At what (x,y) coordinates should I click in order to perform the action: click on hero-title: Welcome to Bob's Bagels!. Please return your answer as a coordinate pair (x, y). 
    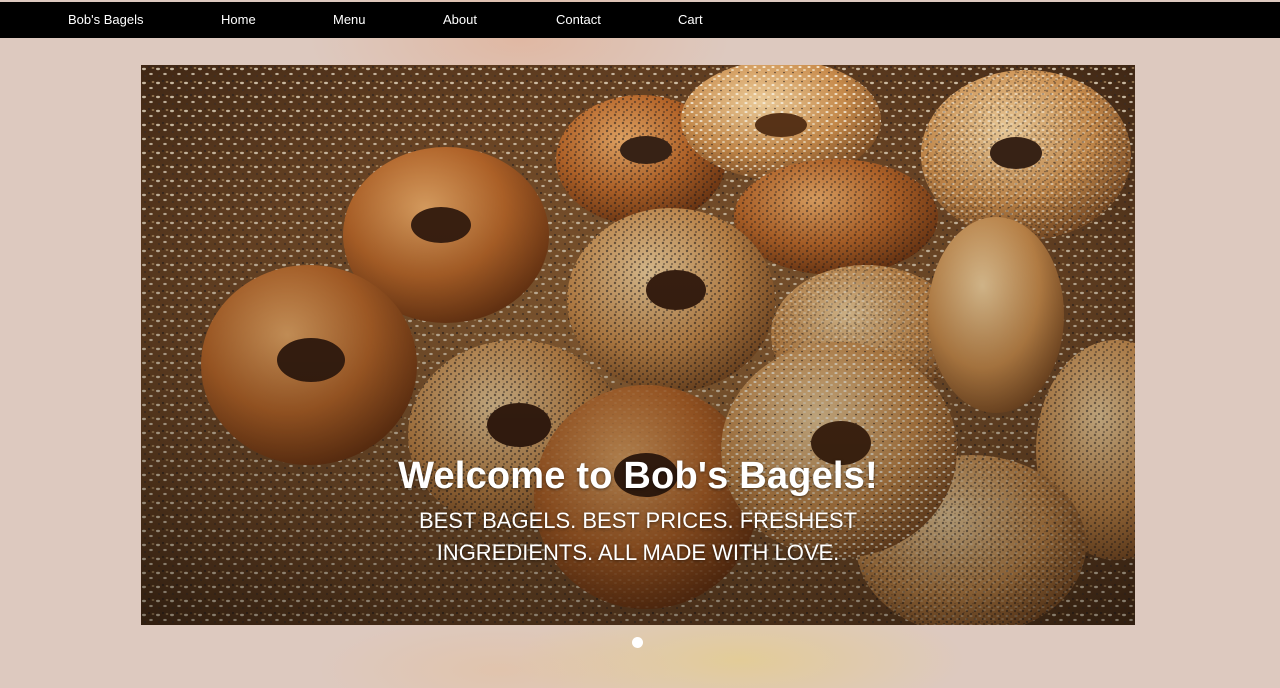
    Looking at the image, I should click on (638, 476).